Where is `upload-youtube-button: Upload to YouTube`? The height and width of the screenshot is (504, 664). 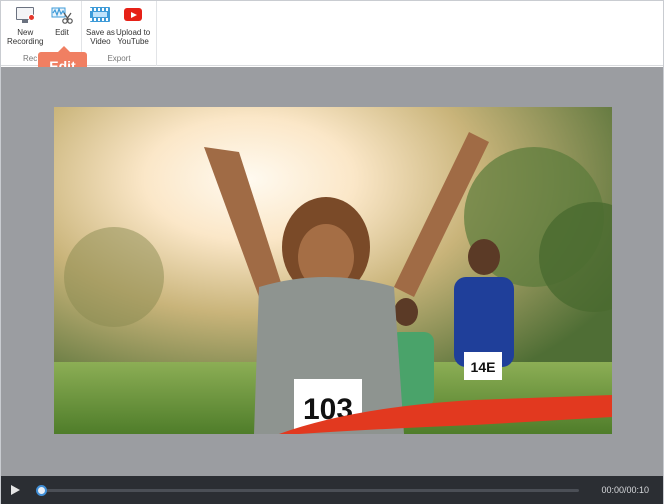
upload-youtube-button: Upload to YouTube is located at coordinates (133, 25).